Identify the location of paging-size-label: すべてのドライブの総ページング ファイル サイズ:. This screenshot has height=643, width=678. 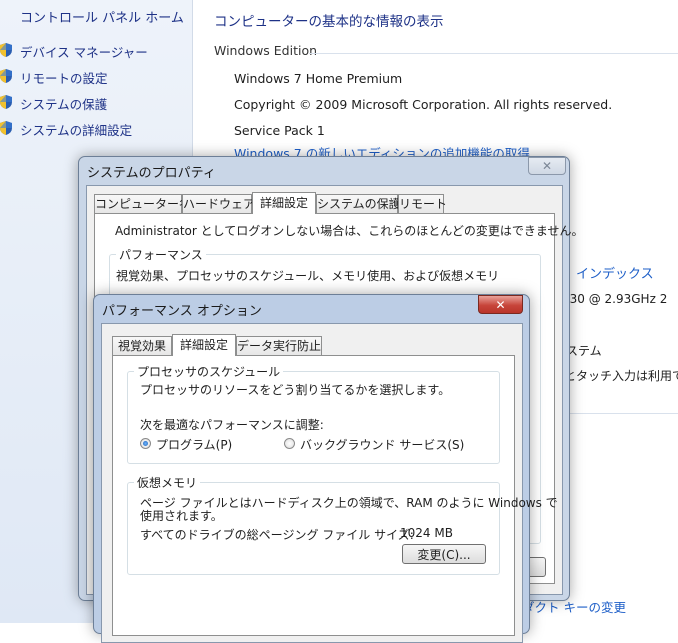
(277, 535).